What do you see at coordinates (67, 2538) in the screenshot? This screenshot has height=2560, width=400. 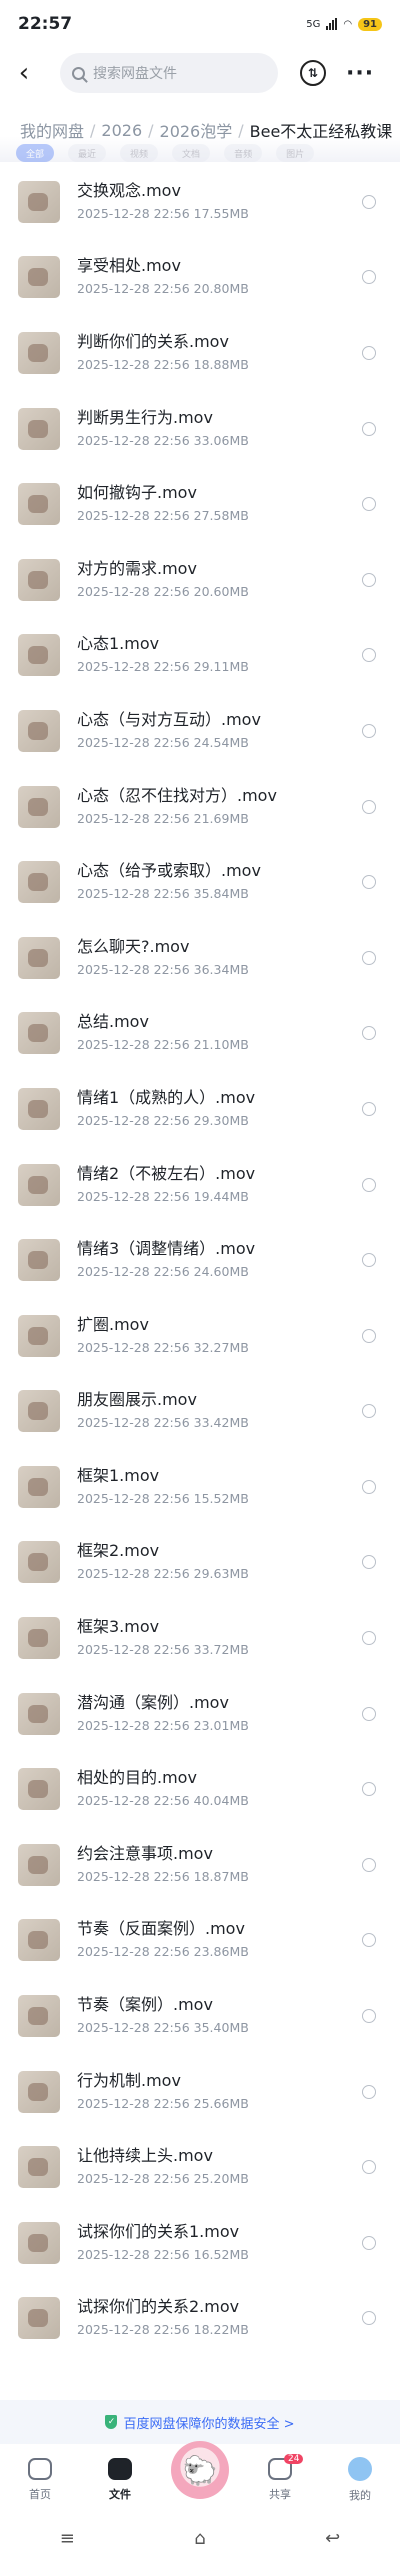 I see `menu-icon: ≡` at bounding box center [67, 2538].